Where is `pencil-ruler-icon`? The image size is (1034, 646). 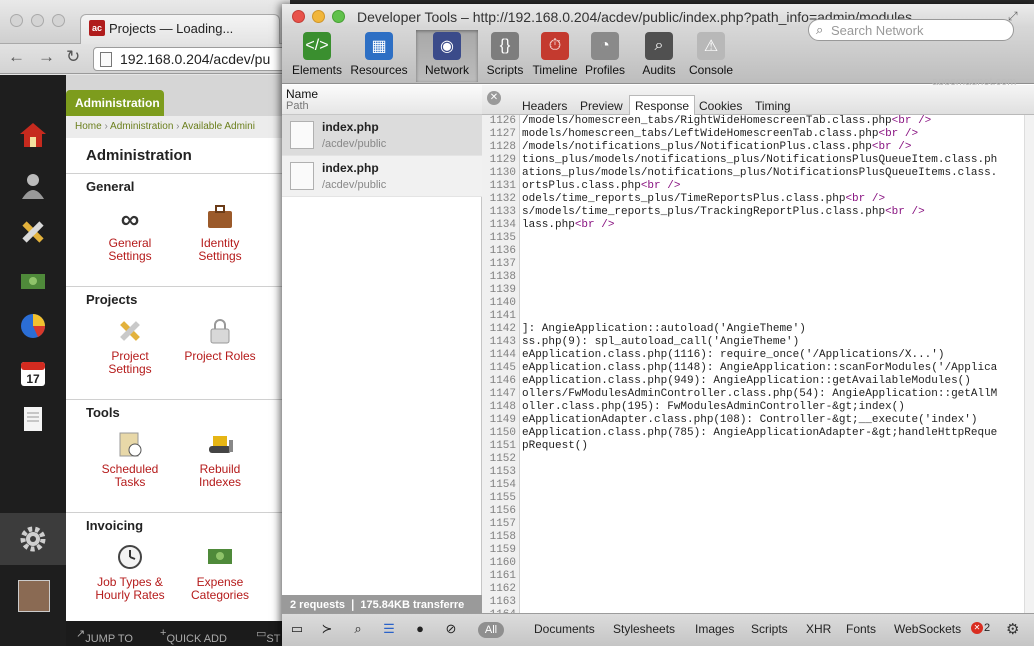 pencil-ruler-icon is located at coordinates (33, 232).